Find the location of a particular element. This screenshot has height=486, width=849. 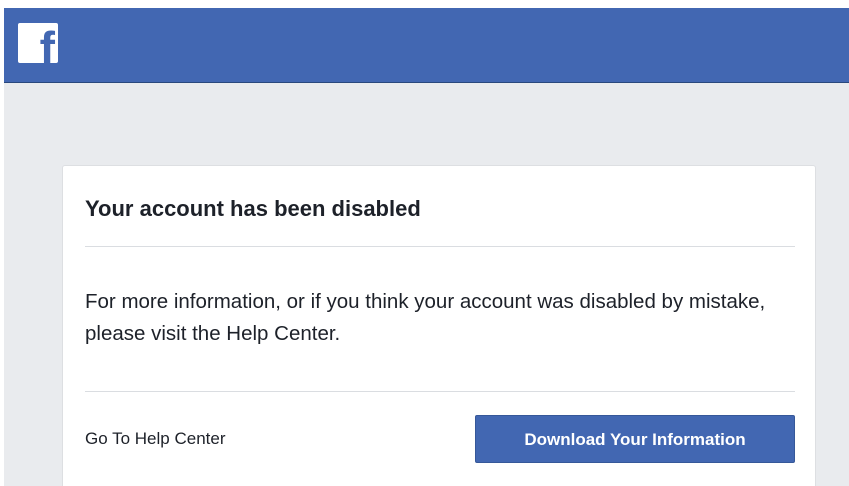

footer-divider is located at coordinates (440, 391).